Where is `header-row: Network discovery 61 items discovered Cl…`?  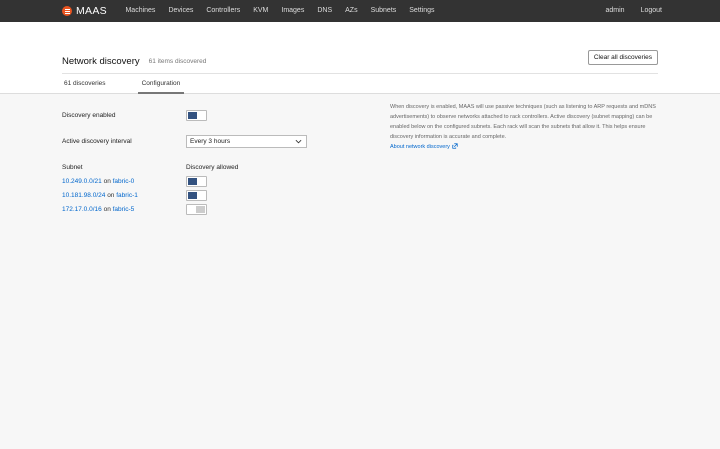 header-row: Network discovery 61 items discovered Cl… is located at coordinates (360, 61).